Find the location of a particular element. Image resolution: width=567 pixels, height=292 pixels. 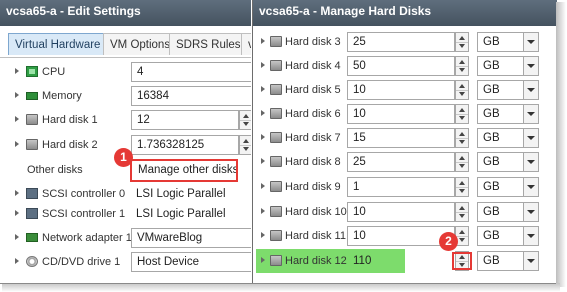

hard-disk-2-size-input: 1.736328125 is located at coordinates (185, 145).